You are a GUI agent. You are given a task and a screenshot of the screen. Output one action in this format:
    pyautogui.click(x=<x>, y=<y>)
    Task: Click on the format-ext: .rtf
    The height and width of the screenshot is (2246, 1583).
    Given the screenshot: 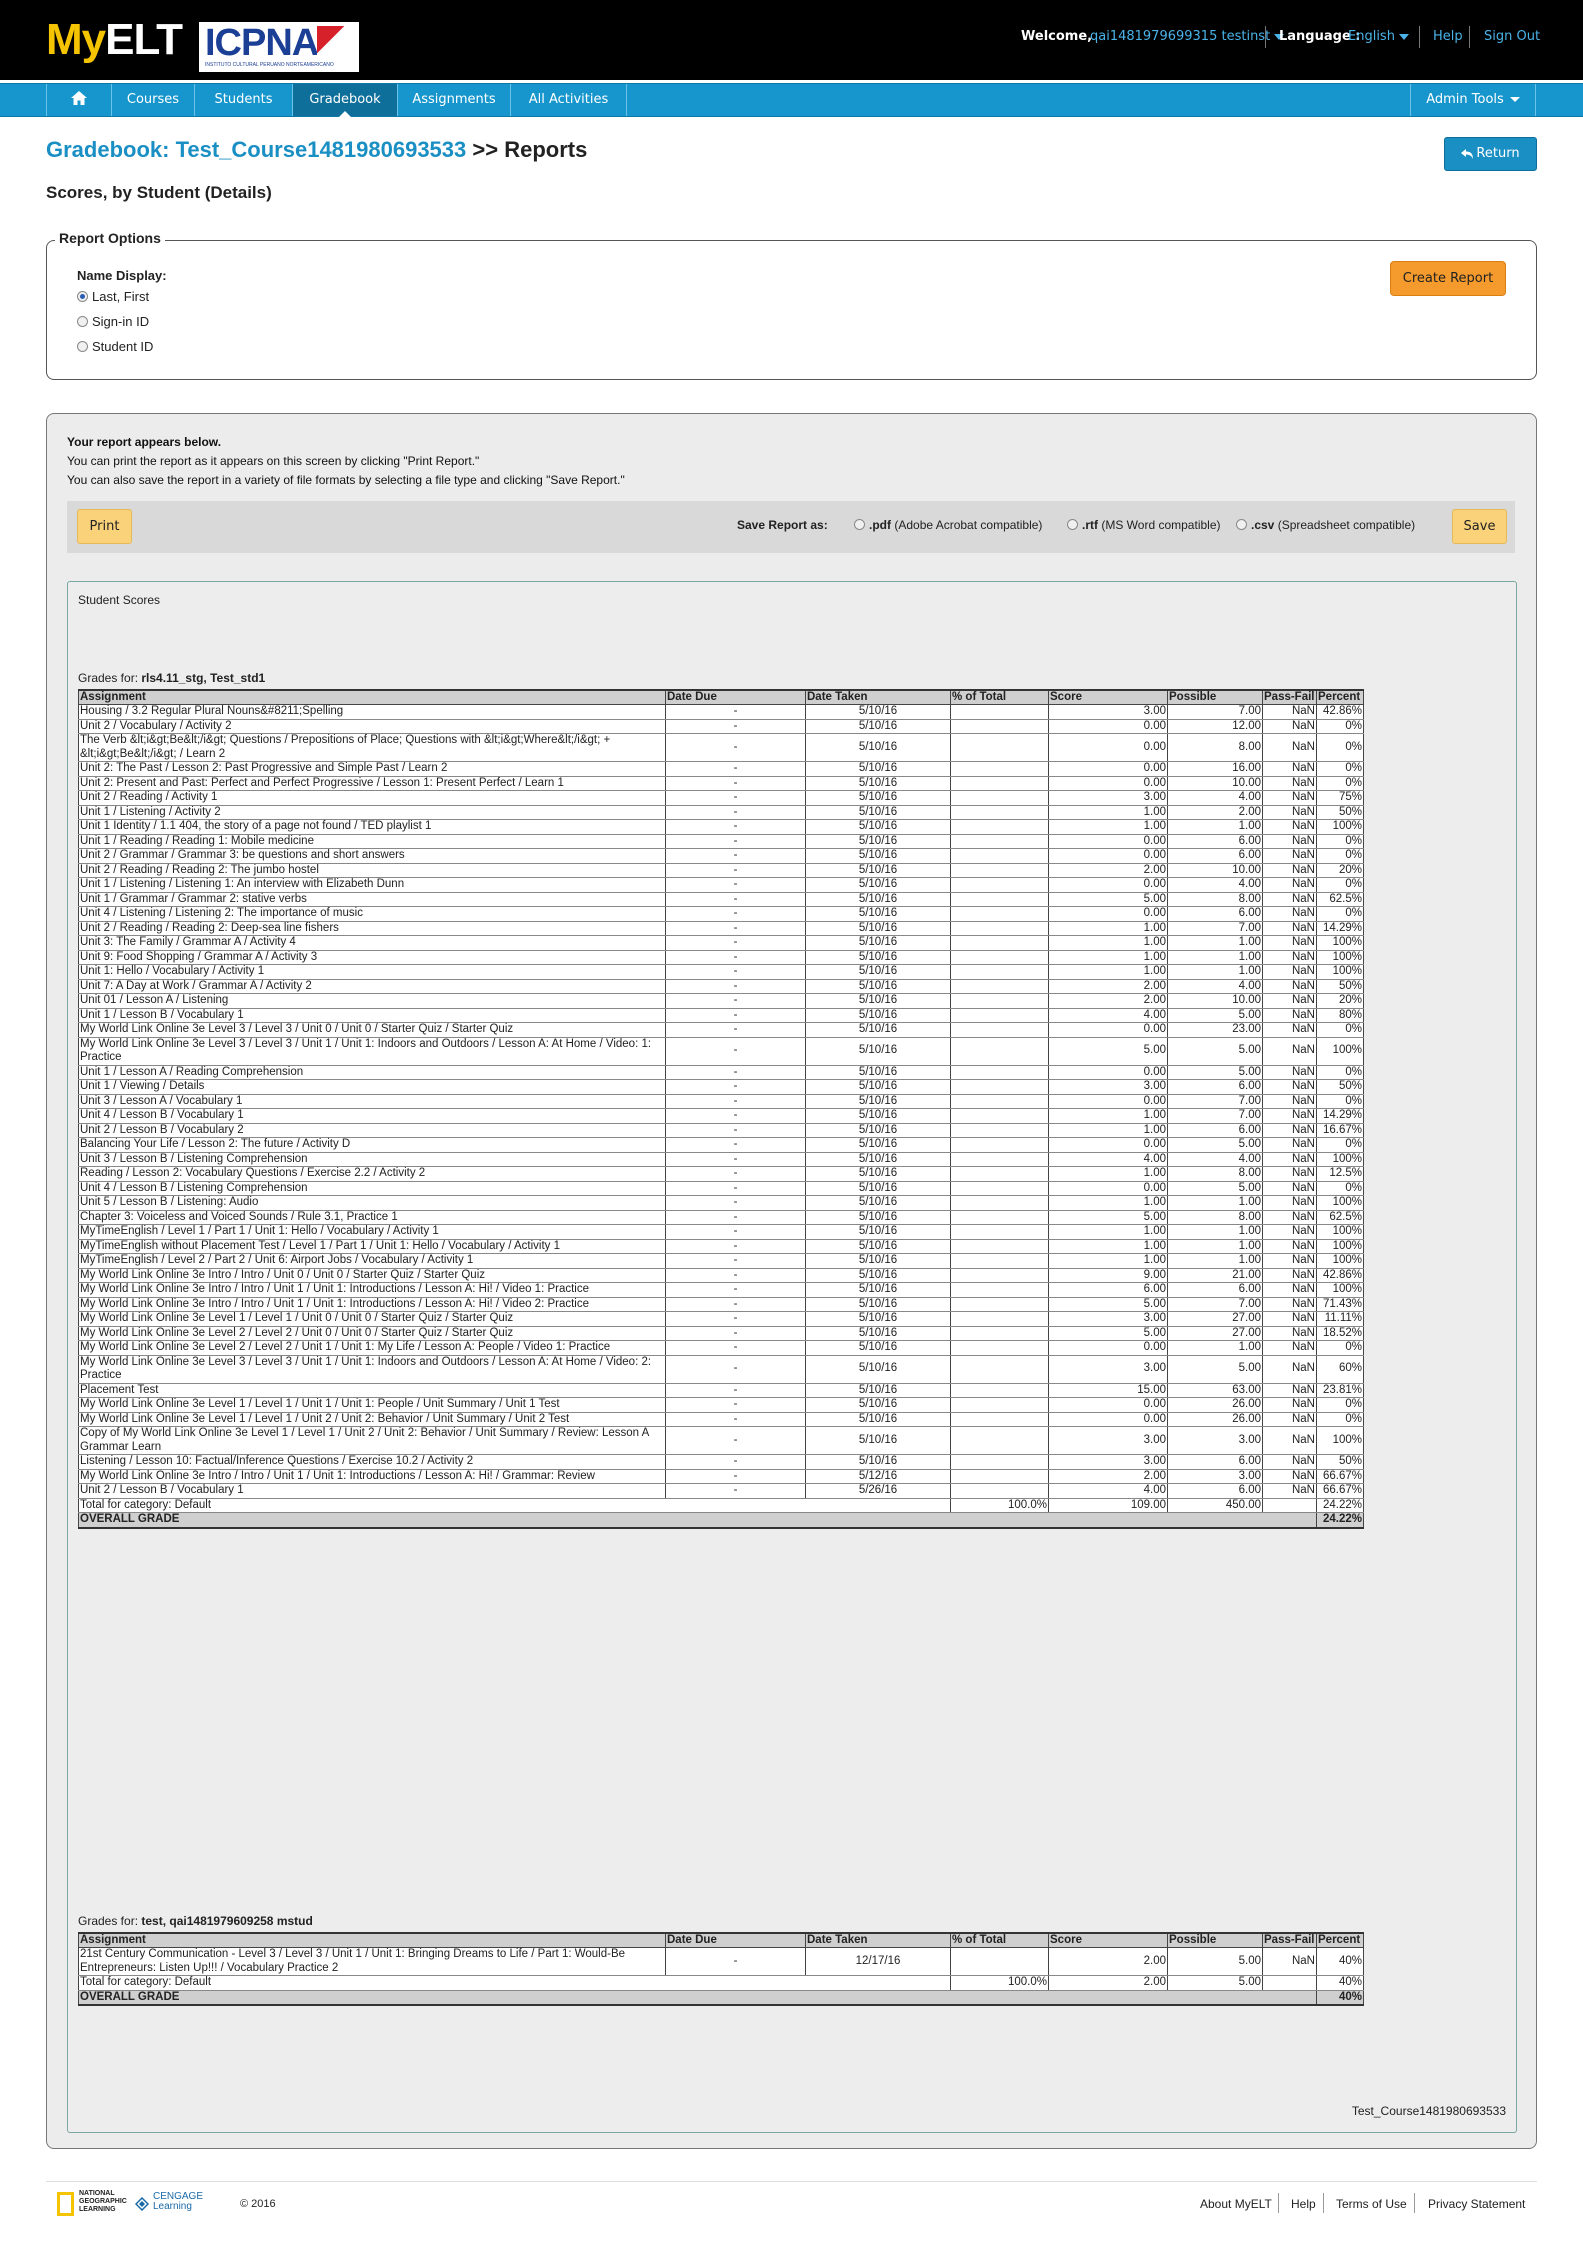 What is the action you would take?
    pyautogui.click(x=1090, y=525)
    